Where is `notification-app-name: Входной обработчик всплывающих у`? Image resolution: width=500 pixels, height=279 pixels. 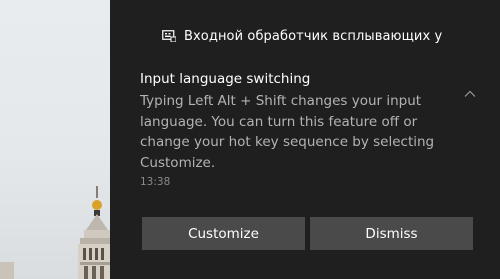 notification-app-name: Входной обработчик всплывающих у is located at coordinates (313, 36).